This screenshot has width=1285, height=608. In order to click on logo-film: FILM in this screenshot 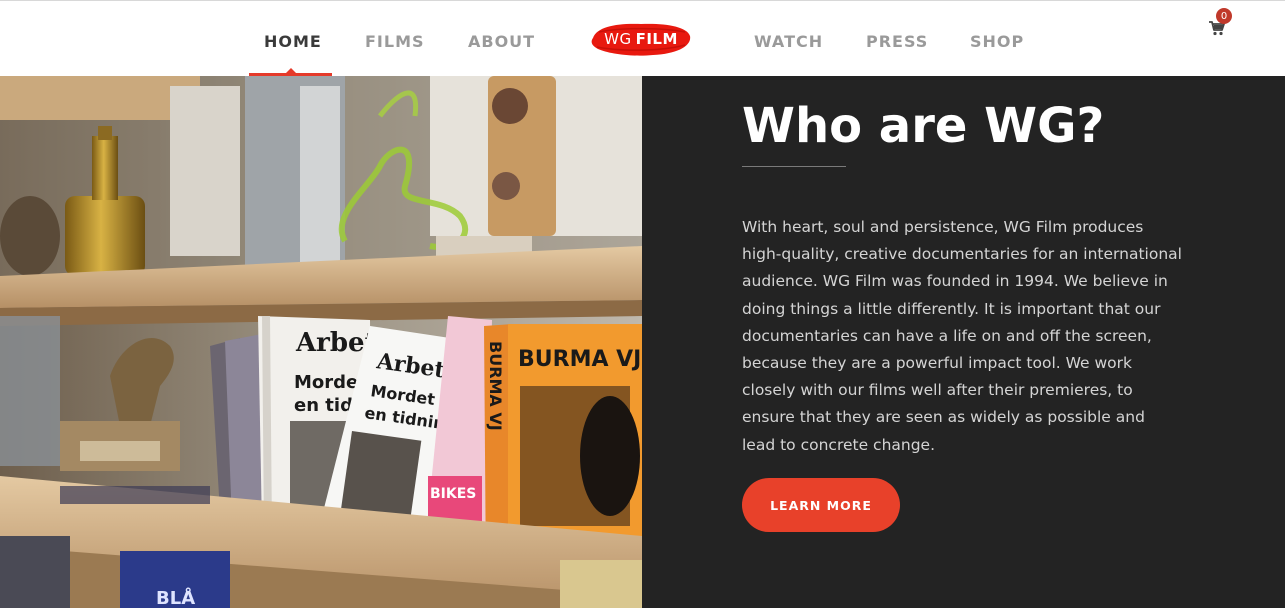, I will do `click(656, 39)`.